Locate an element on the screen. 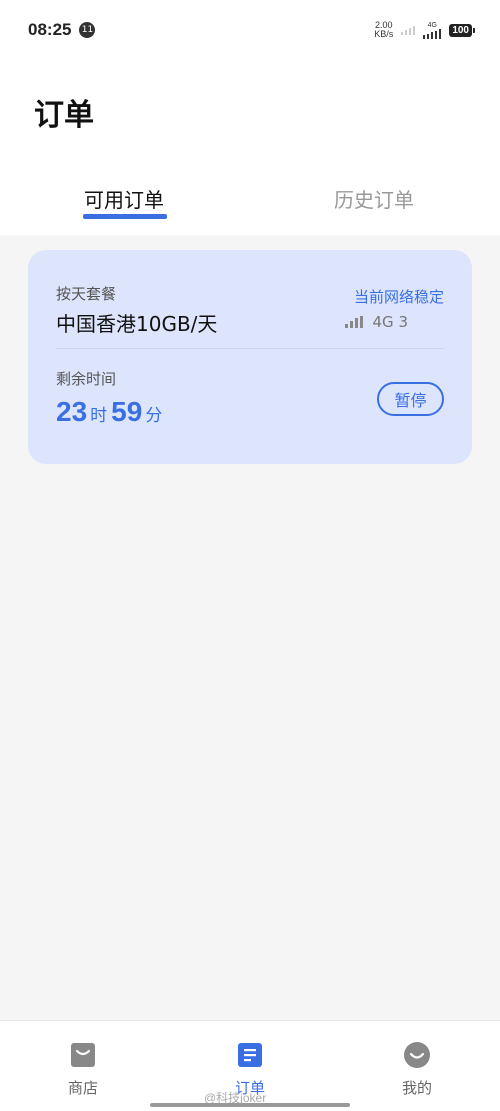 The image size is (500, 1111). nav-label-shop: 商店 is located at coordinates (82, 1088).